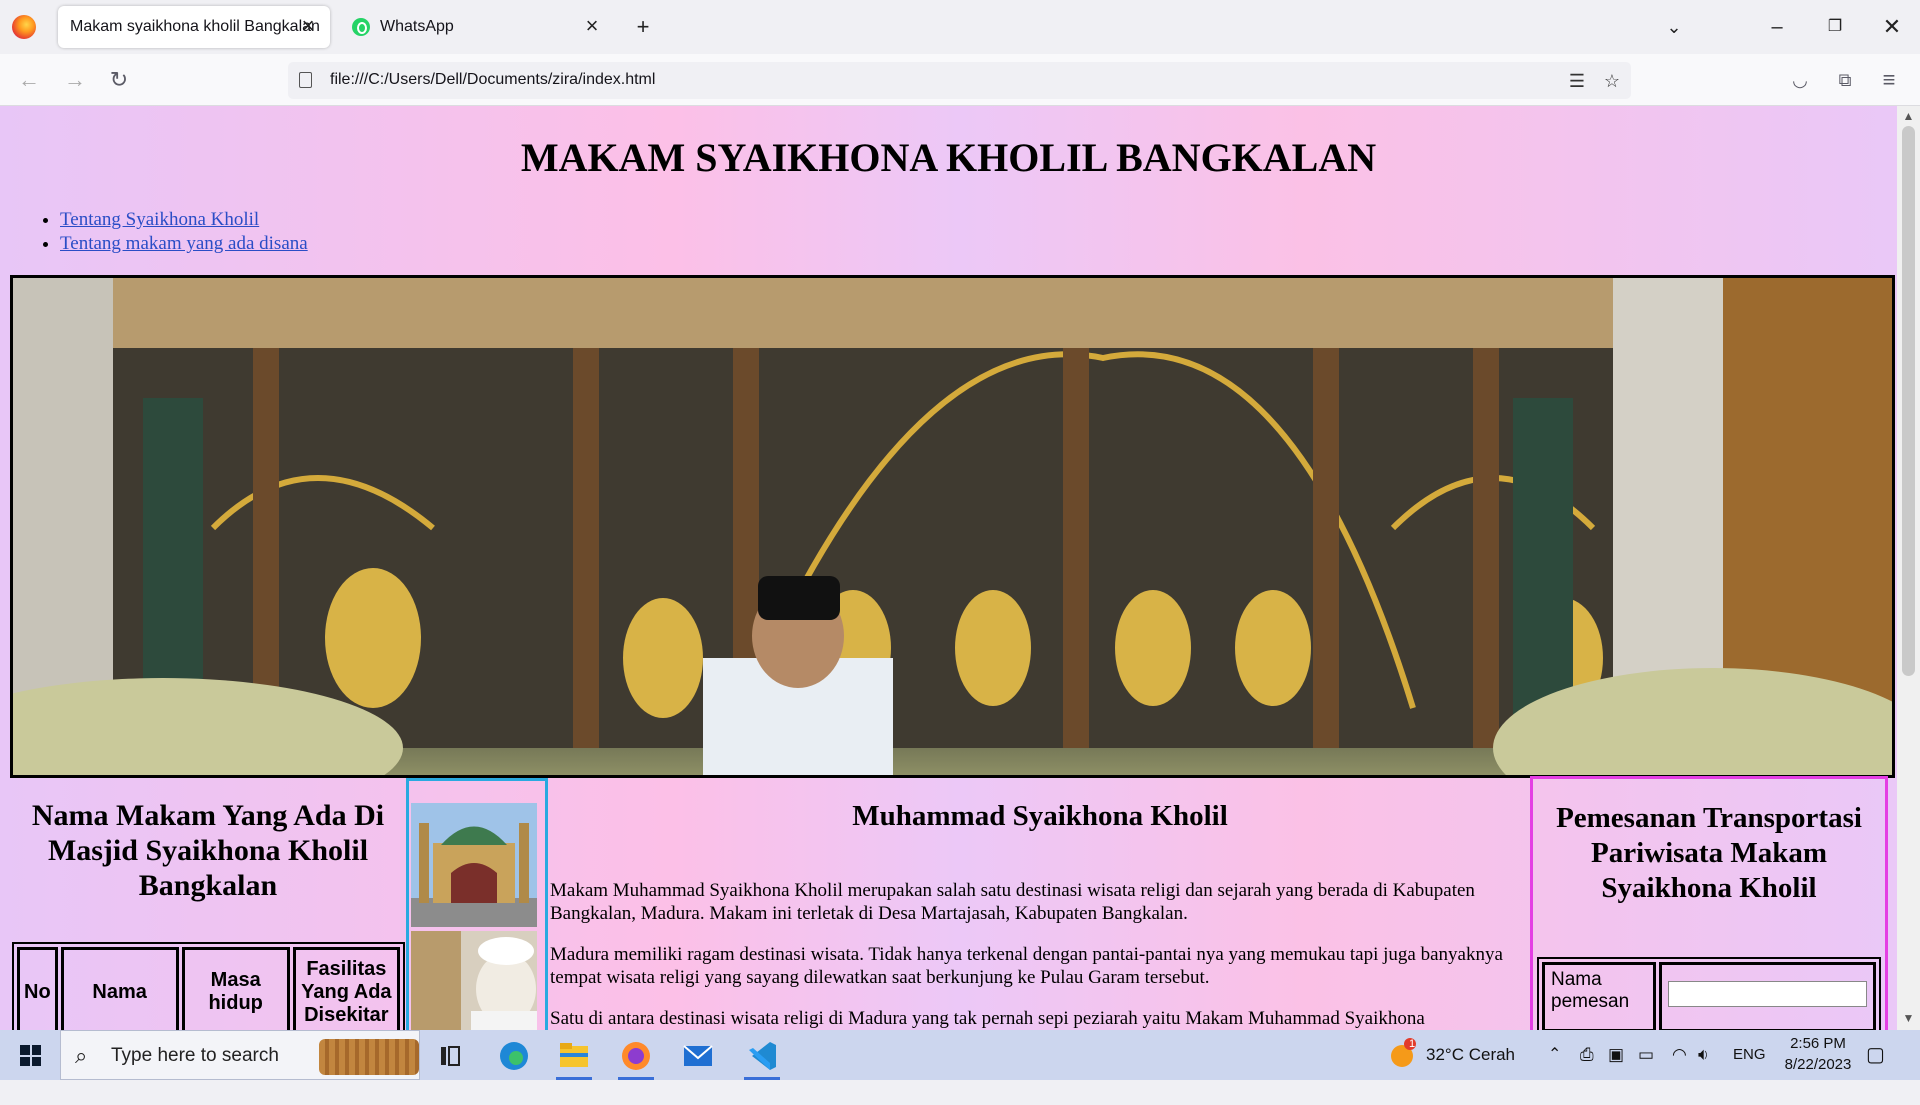 Image resolution: width=1920 pixels, height=1105 pixels. I want to click on tab-makam: Makam syaikhona kholil Bangkalan ×, so click(194, 27).